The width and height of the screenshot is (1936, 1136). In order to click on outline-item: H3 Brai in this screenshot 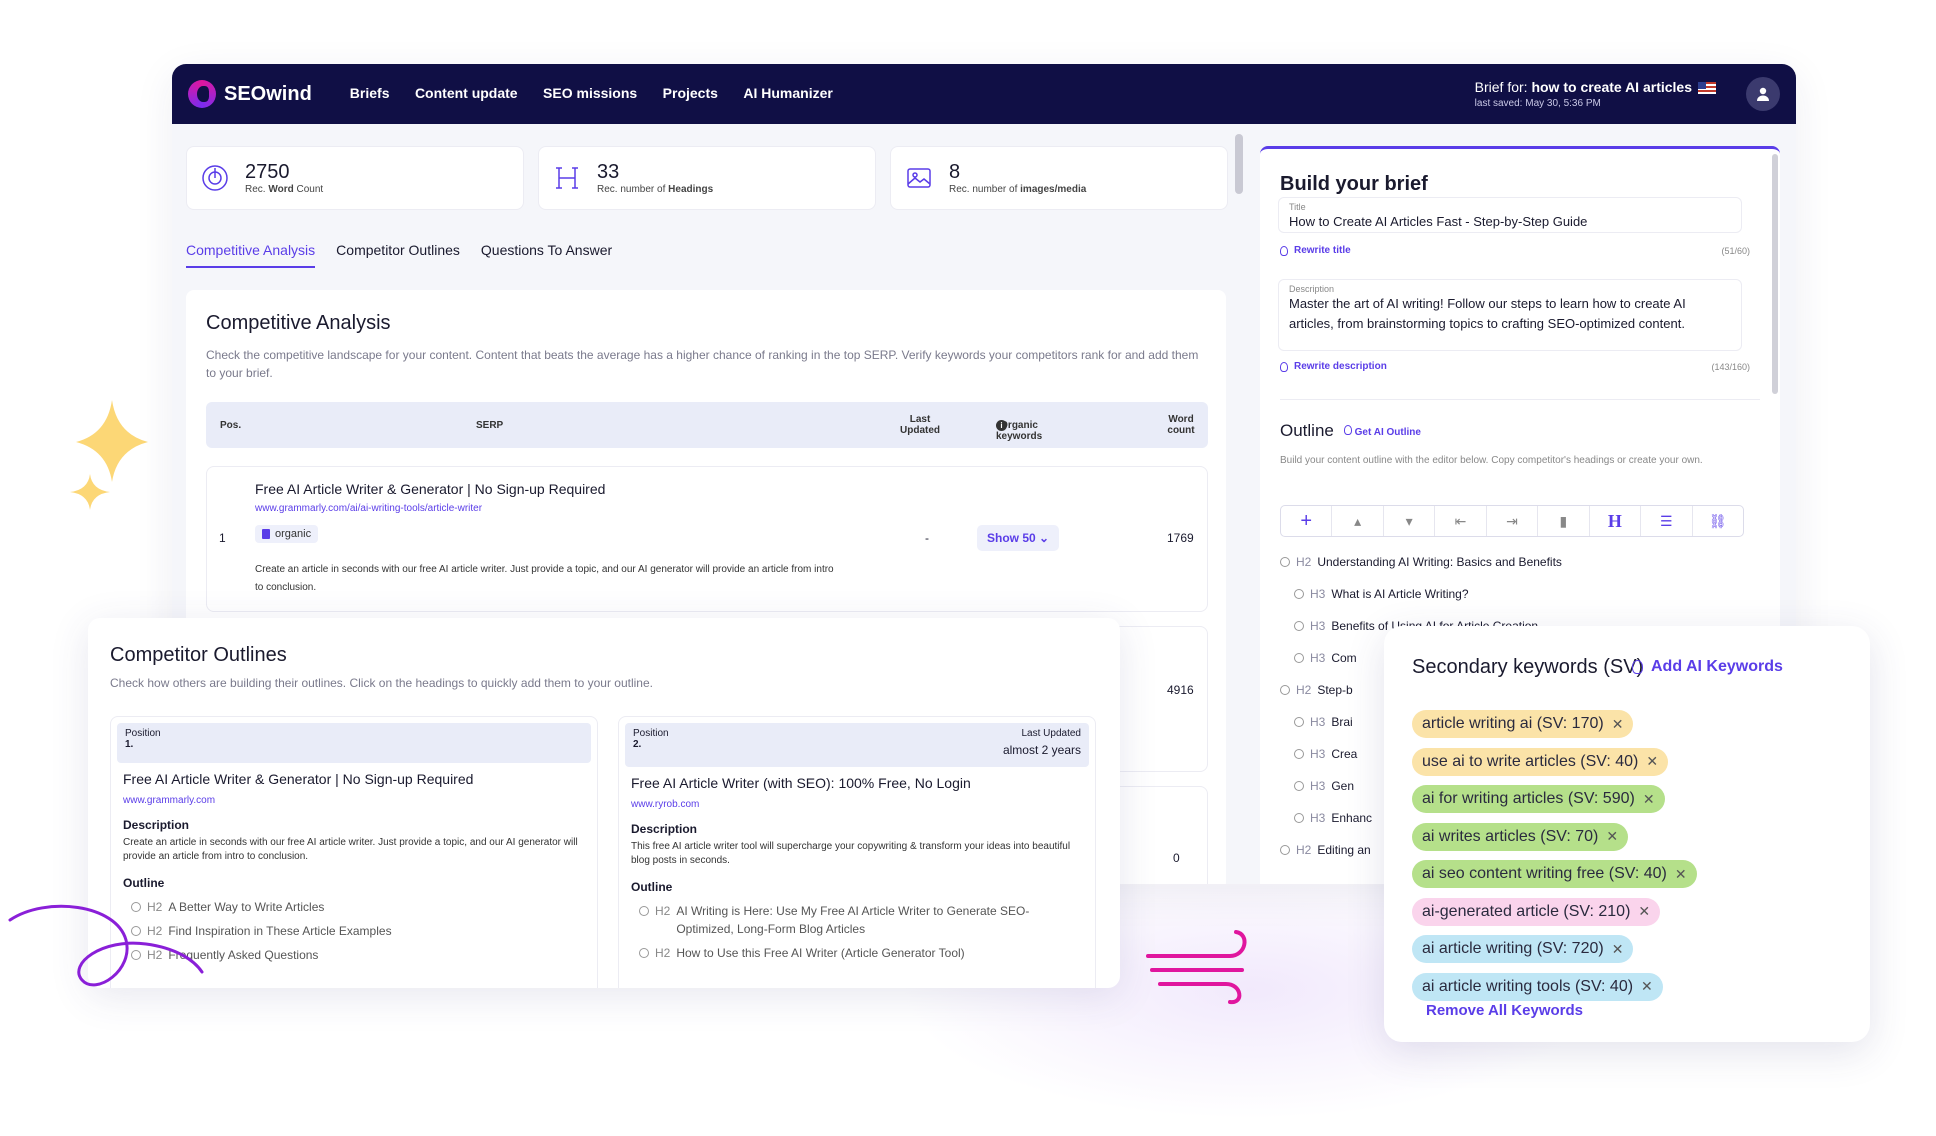, I will do `click(1323, 722)`.